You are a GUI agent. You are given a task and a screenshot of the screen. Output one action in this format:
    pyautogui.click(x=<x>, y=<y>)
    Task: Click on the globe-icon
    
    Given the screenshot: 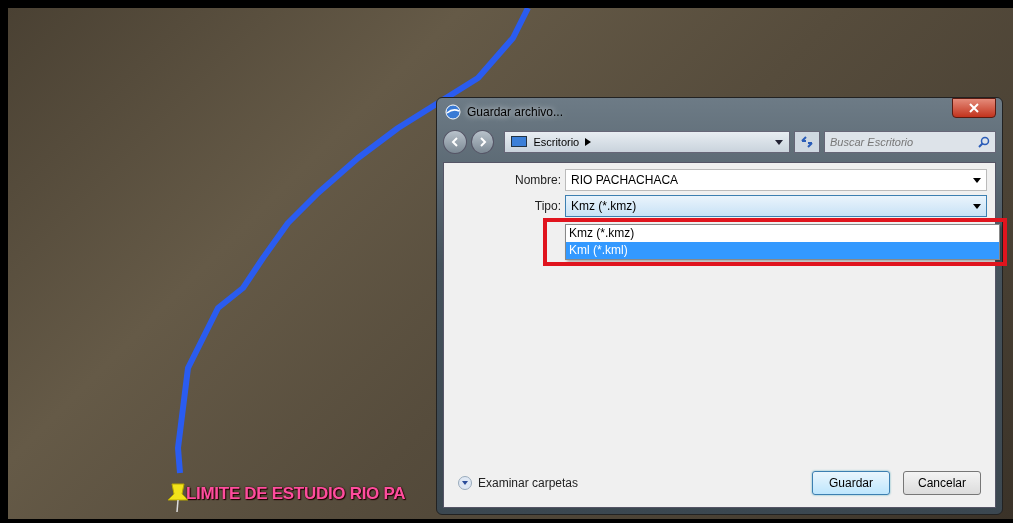 What is the action you would take?
    pyautogui.click(x=453, y=112)
    